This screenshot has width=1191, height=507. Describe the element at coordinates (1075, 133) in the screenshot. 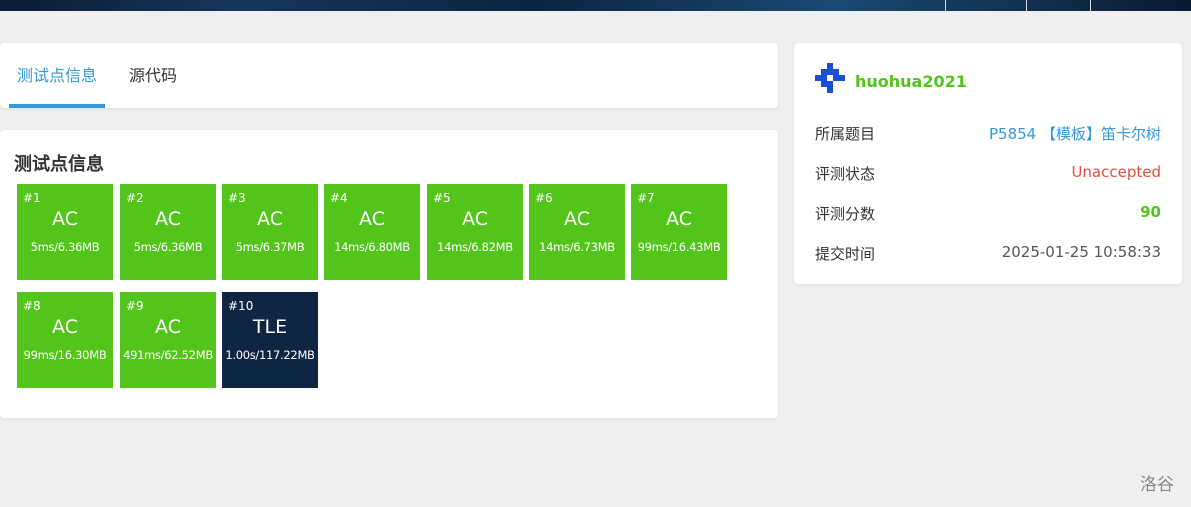

I see `problem-link: P5854 【模板】笛卡尔树` at that location.